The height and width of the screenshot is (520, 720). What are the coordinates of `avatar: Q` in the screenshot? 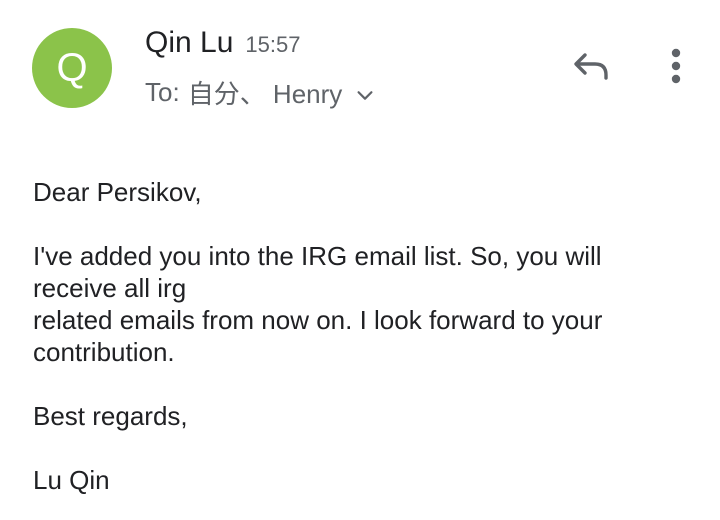 It's located at (72, 68).